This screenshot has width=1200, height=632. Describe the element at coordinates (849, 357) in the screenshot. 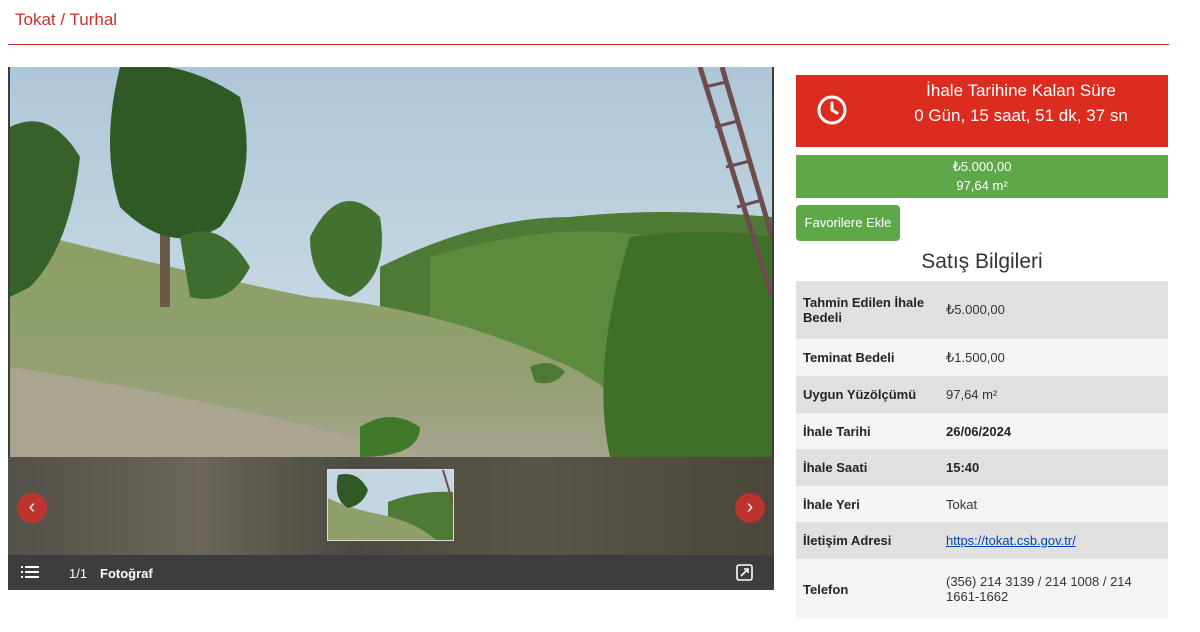

I see `row-label: Teminat Bedeli` at that location.